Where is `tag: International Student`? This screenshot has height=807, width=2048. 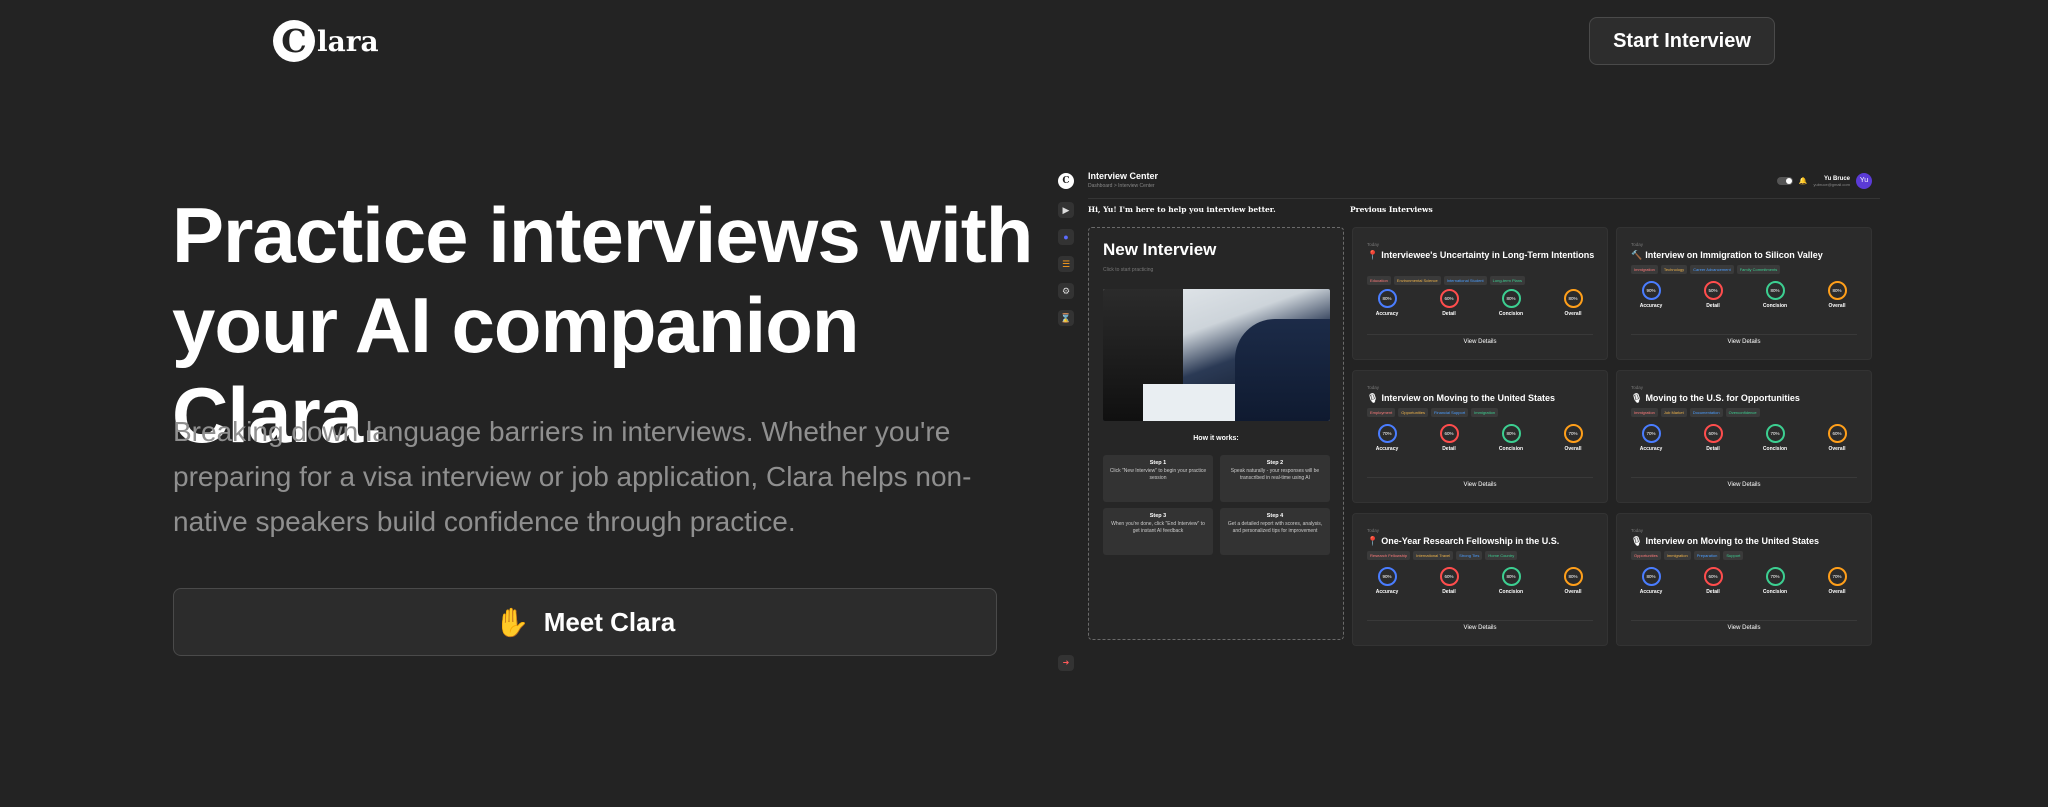
tag: International Student is located at coordinates (1465, 280).